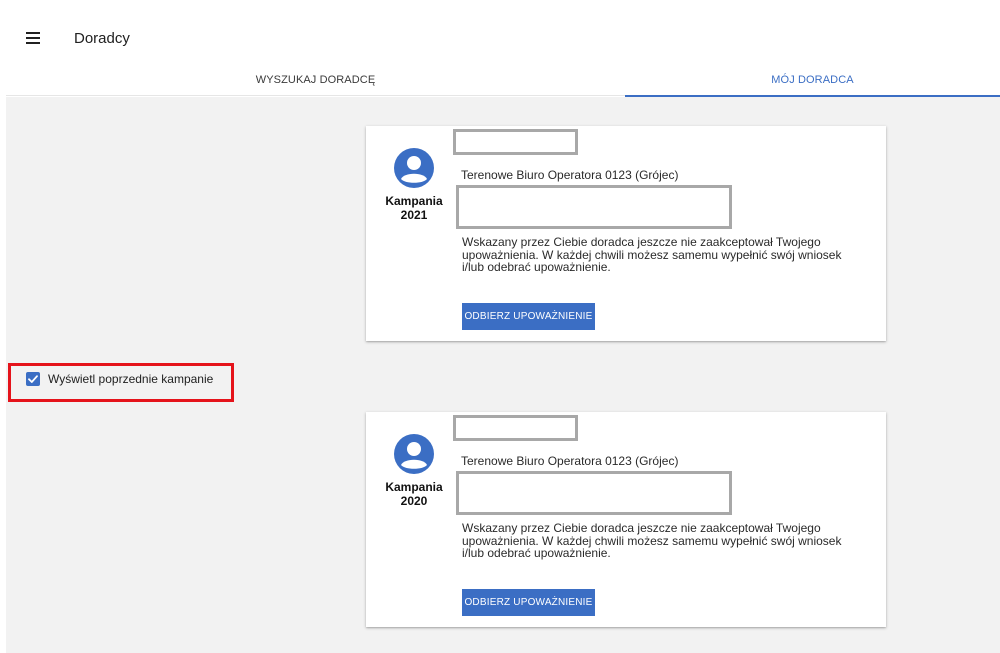  What do you see at coordinates (315, 80) in the screenshot?
I see `tab-search-advisor: WYSZUKAJ DORADCĘ` at bounding box center [315, 80].